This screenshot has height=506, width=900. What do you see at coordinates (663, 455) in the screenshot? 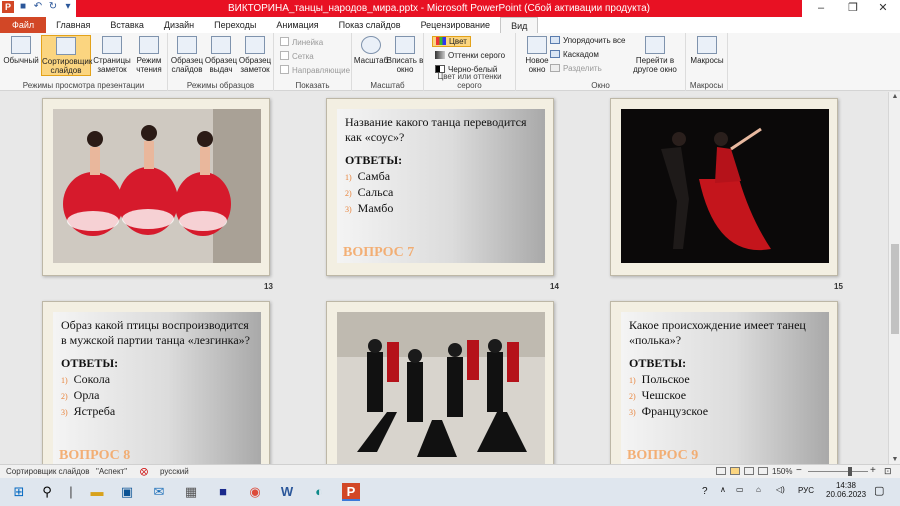
I see `question-label: ВОПРОС 9` at bounding box center [663, 455].